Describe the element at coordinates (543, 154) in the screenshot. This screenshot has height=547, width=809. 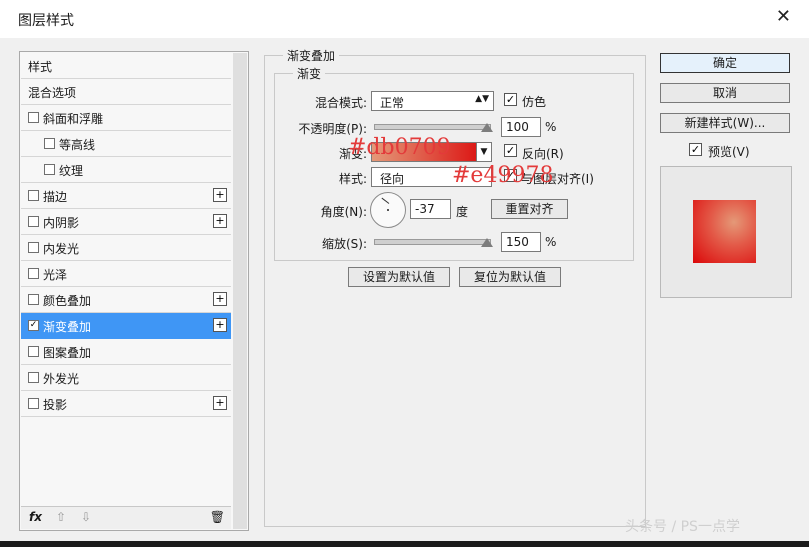
I see `reverse-label: 反向(R)` at that location.